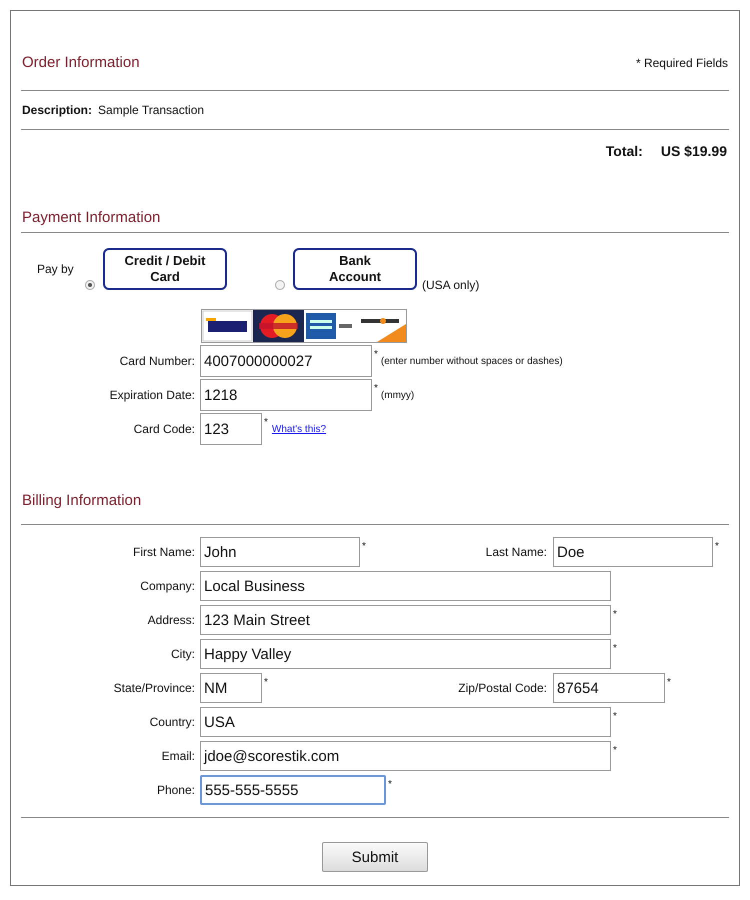  What do you see at coordinates (91, 217) in the screenshot?
I see `section-title: Payment Information` at bounding box center [91, 217].